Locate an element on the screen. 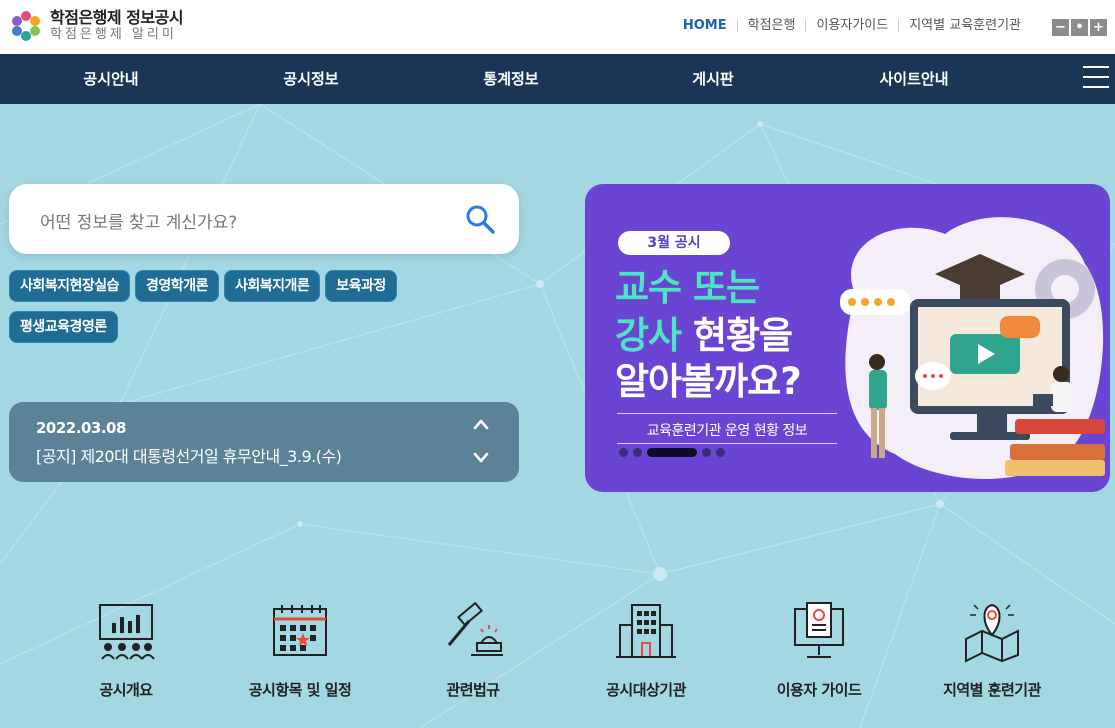 The width and height of the screenshot is (1115, 728). quick-link-regional: 지역별 훈련기관 is located at coordinates (992, 649).